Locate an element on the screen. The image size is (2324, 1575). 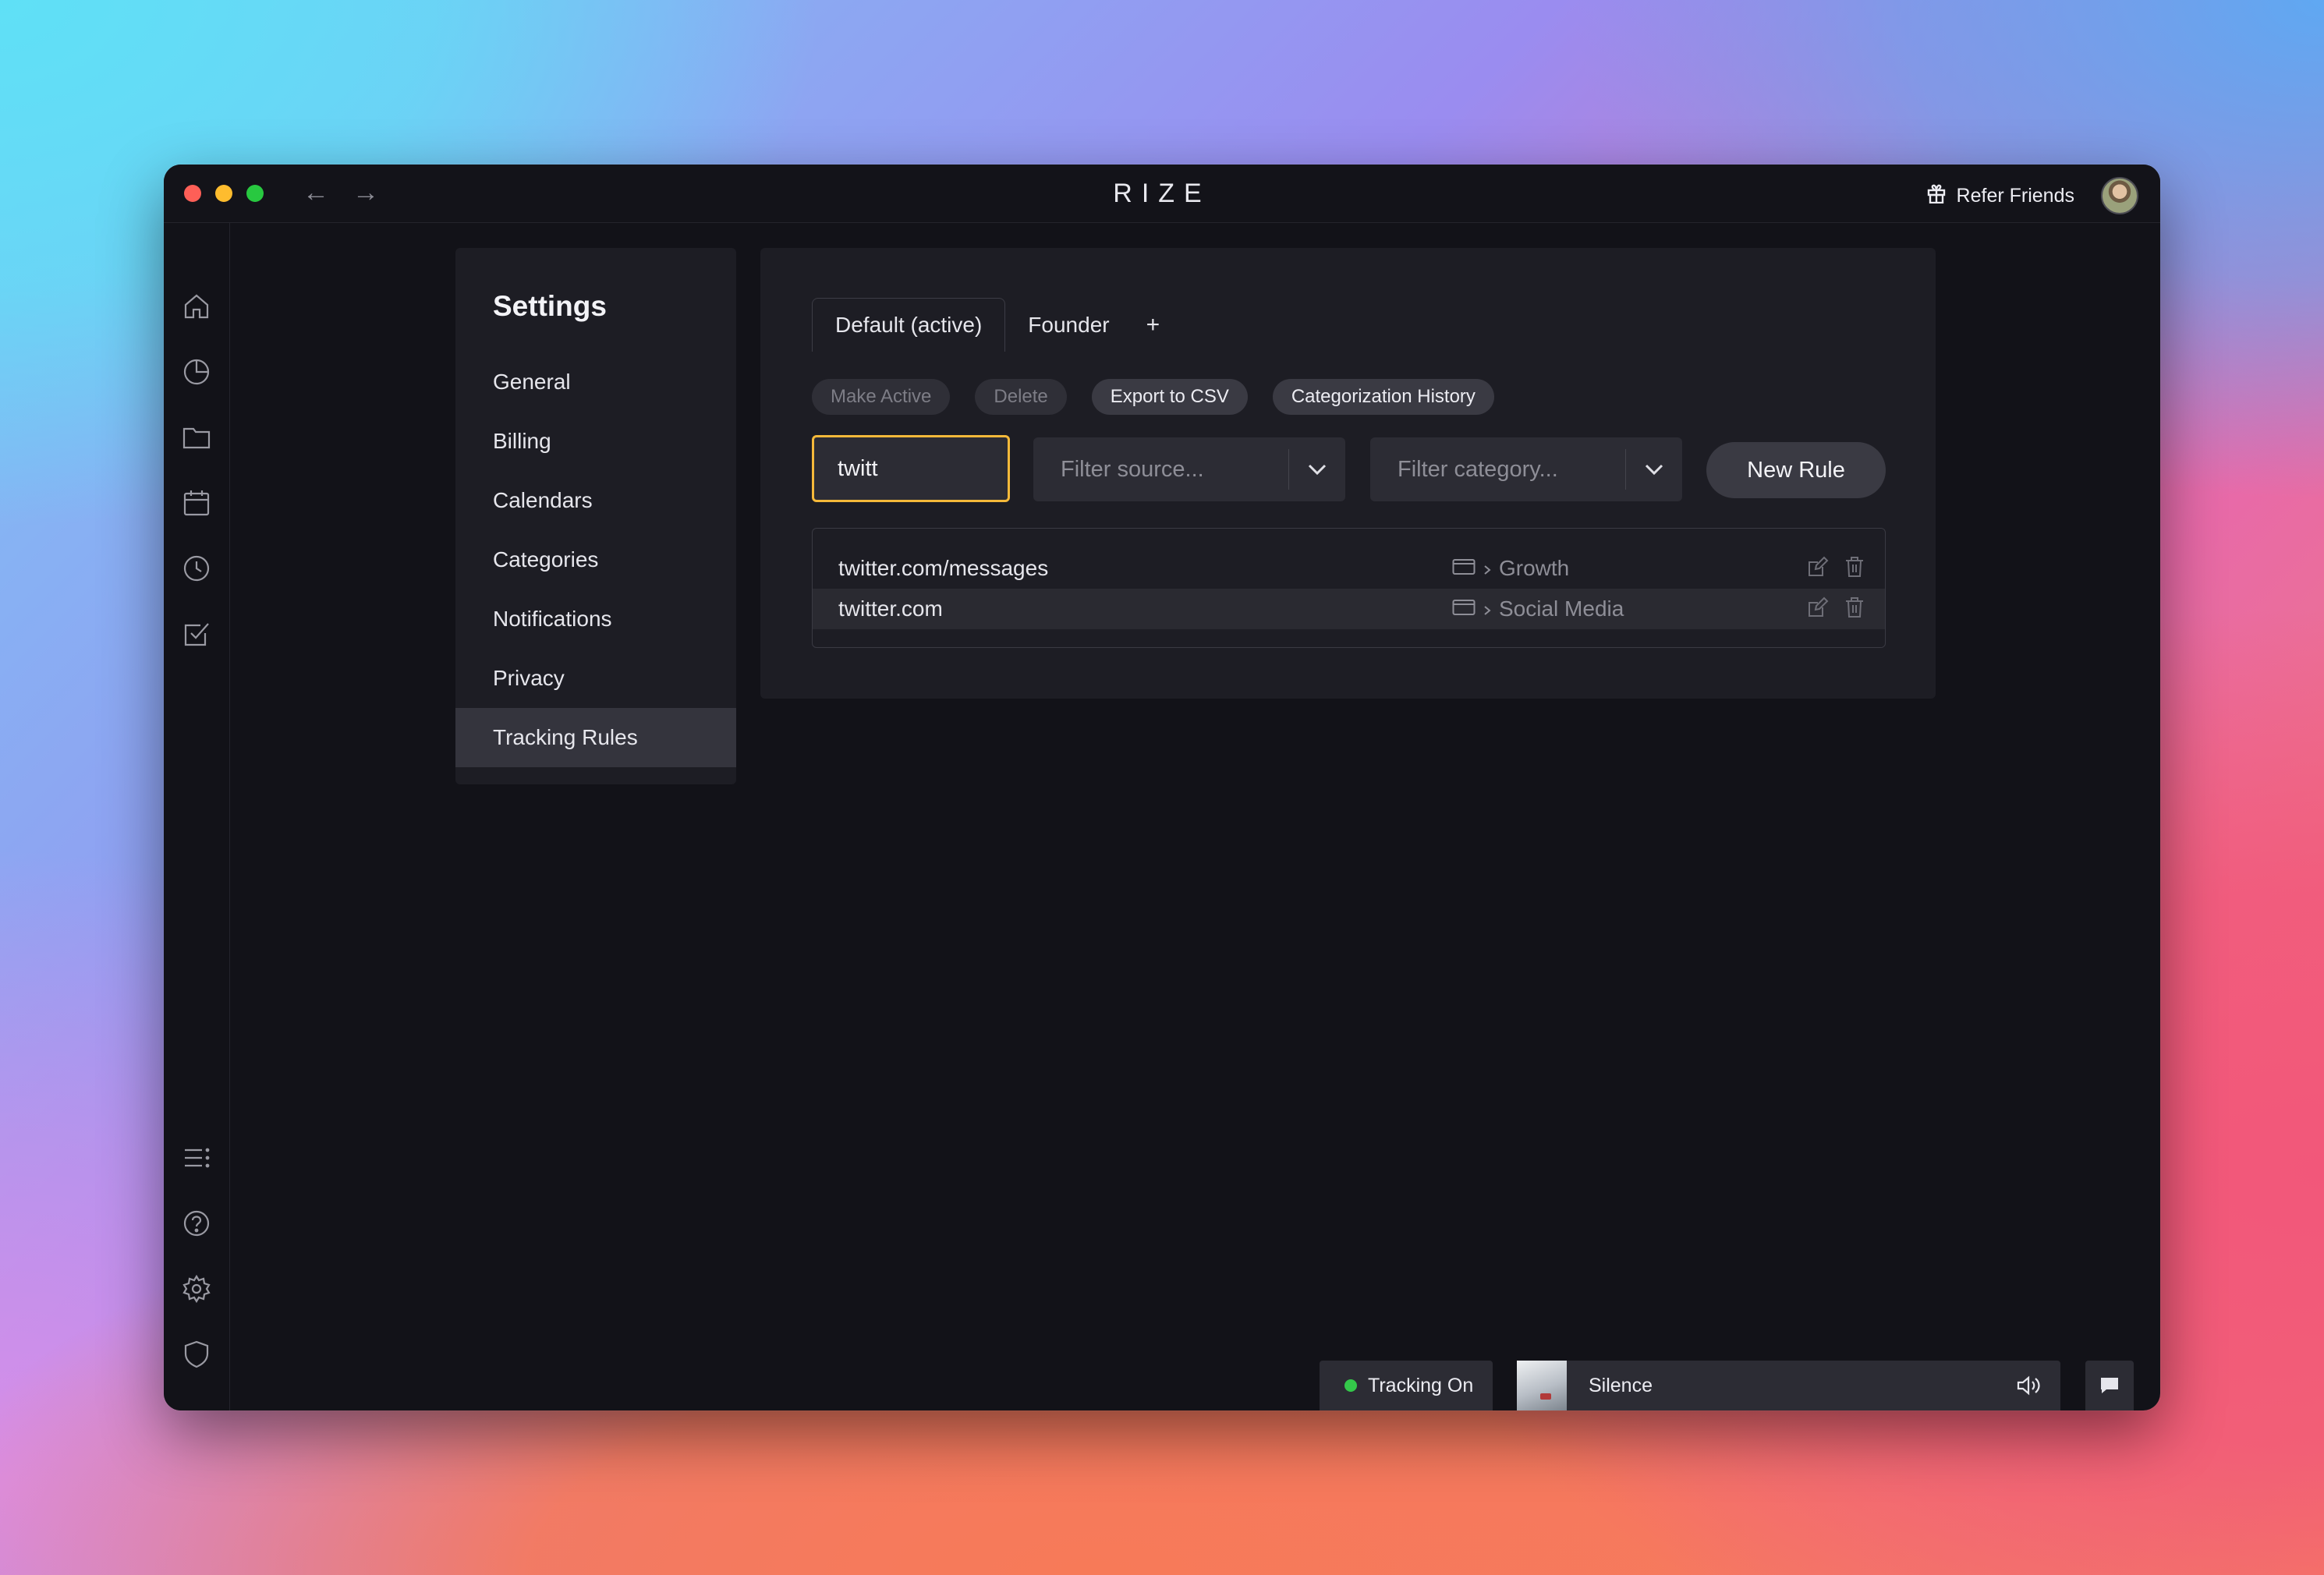
help-icon is located at coordinates (196, 1224).